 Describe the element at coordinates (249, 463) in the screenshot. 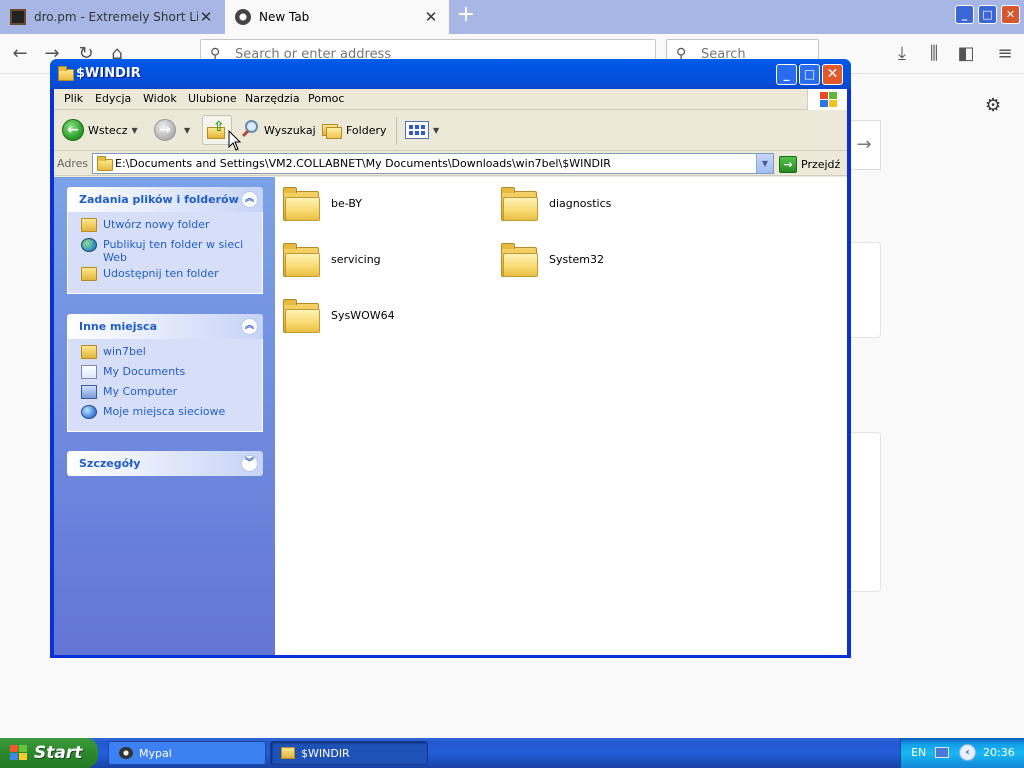

I see `expand-chevron-icon: ︾` at that location.